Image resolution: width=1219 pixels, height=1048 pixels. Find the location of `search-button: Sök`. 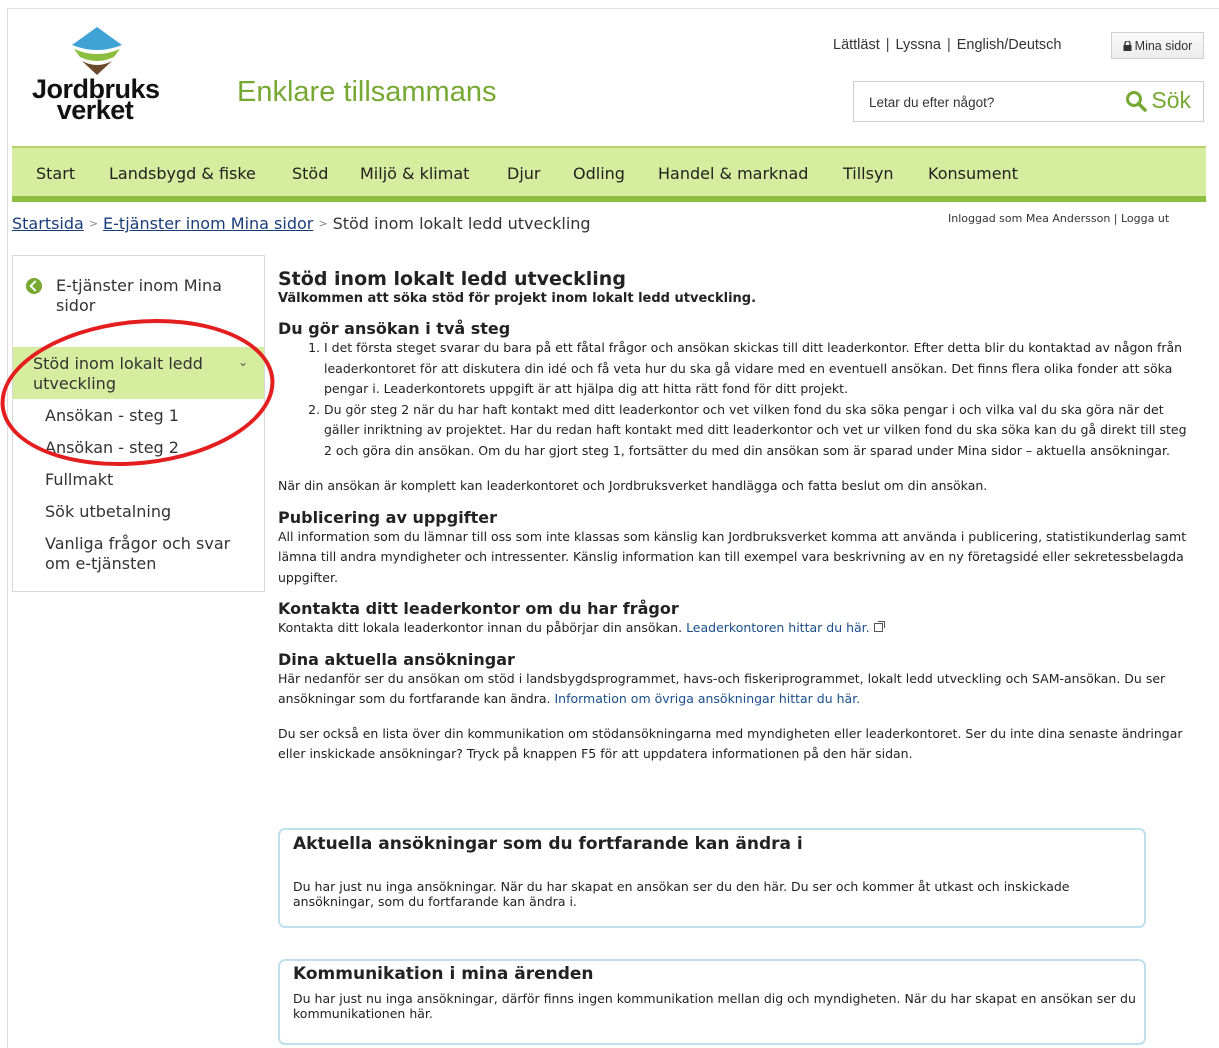

search-button: Sök is located at coordinates (1158, 100).